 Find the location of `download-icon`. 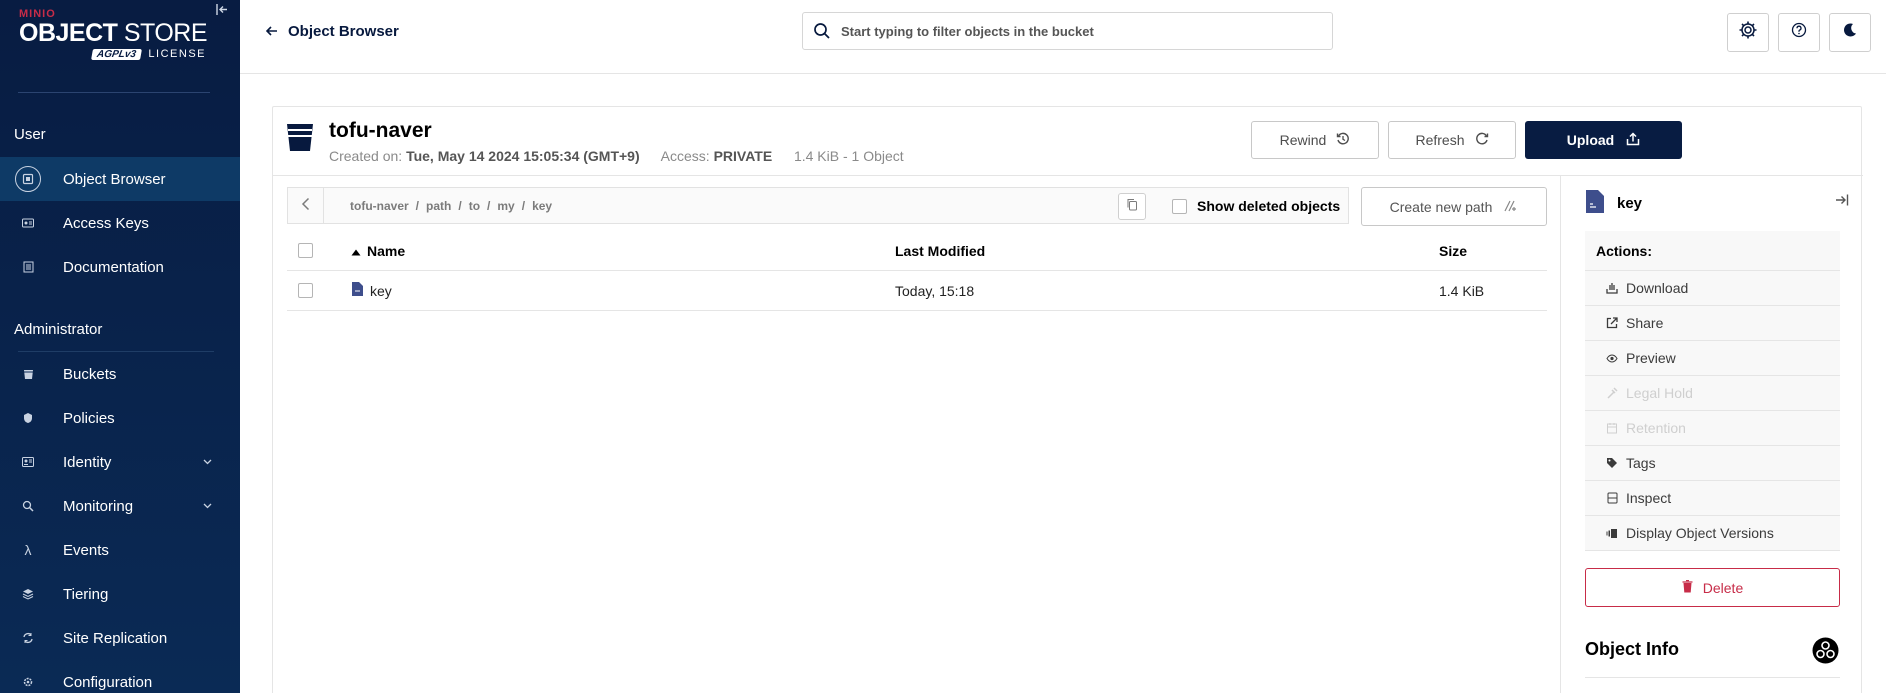

download-icon is located at coordinates (1612, 288).